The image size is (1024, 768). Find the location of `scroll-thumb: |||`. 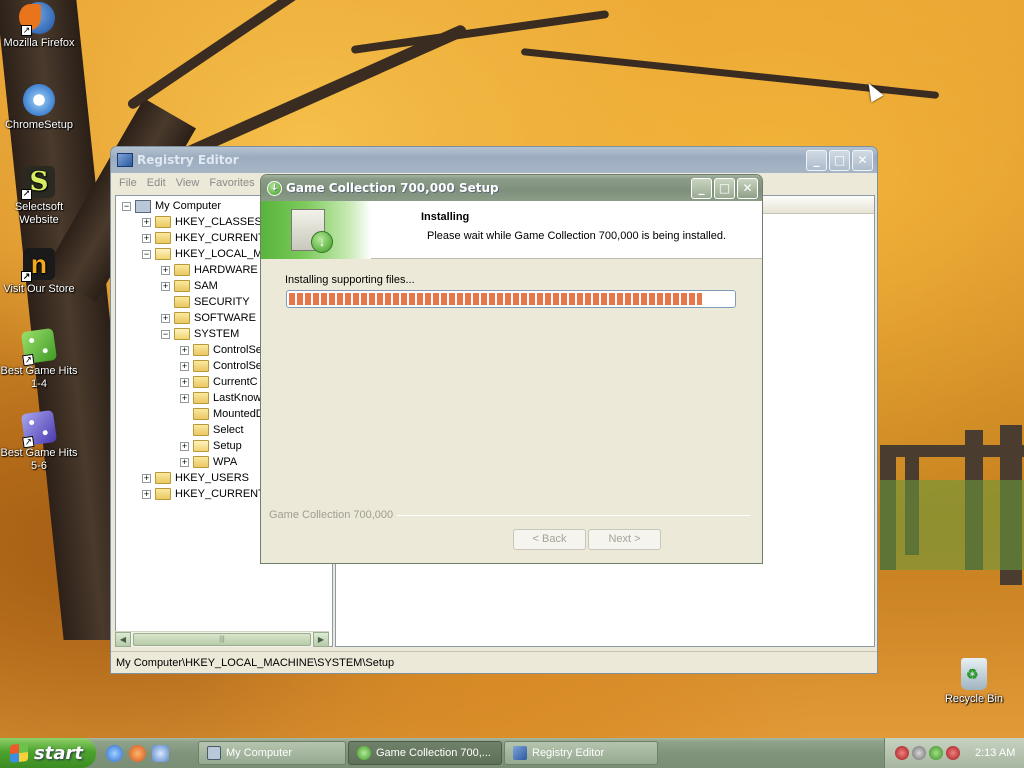

scroll-thumb: ||| is located at coordinates (222, 639).